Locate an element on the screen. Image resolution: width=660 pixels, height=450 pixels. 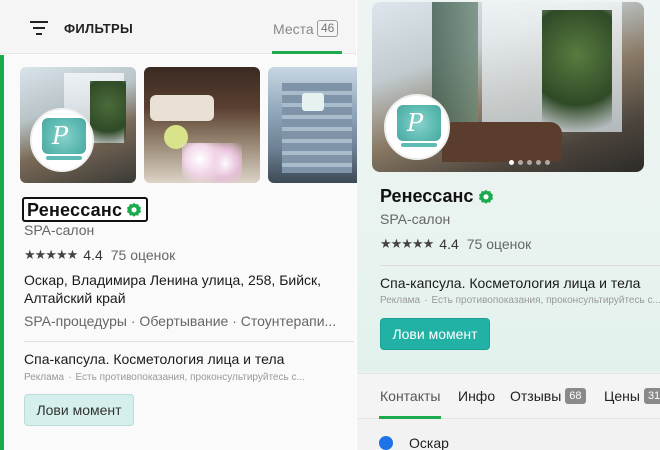
tab-reviews-label: Отзывы is located at coordinates (536, 396).